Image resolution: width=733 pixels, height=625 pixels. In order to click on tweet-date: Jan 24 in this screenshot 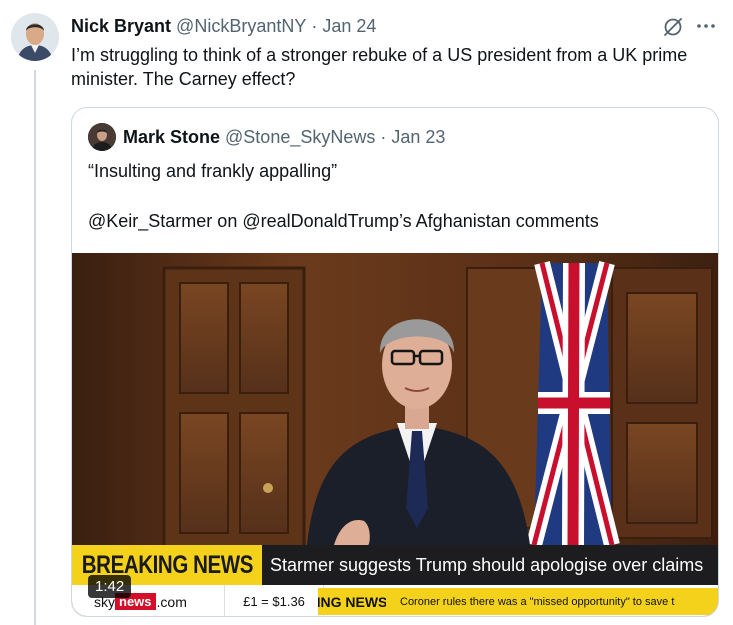, I will do `click(349, 26)`.